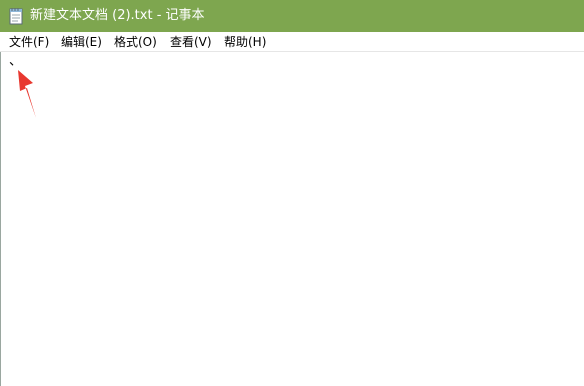  I want to click on menu-view: 查看(V), so click(191, 42).